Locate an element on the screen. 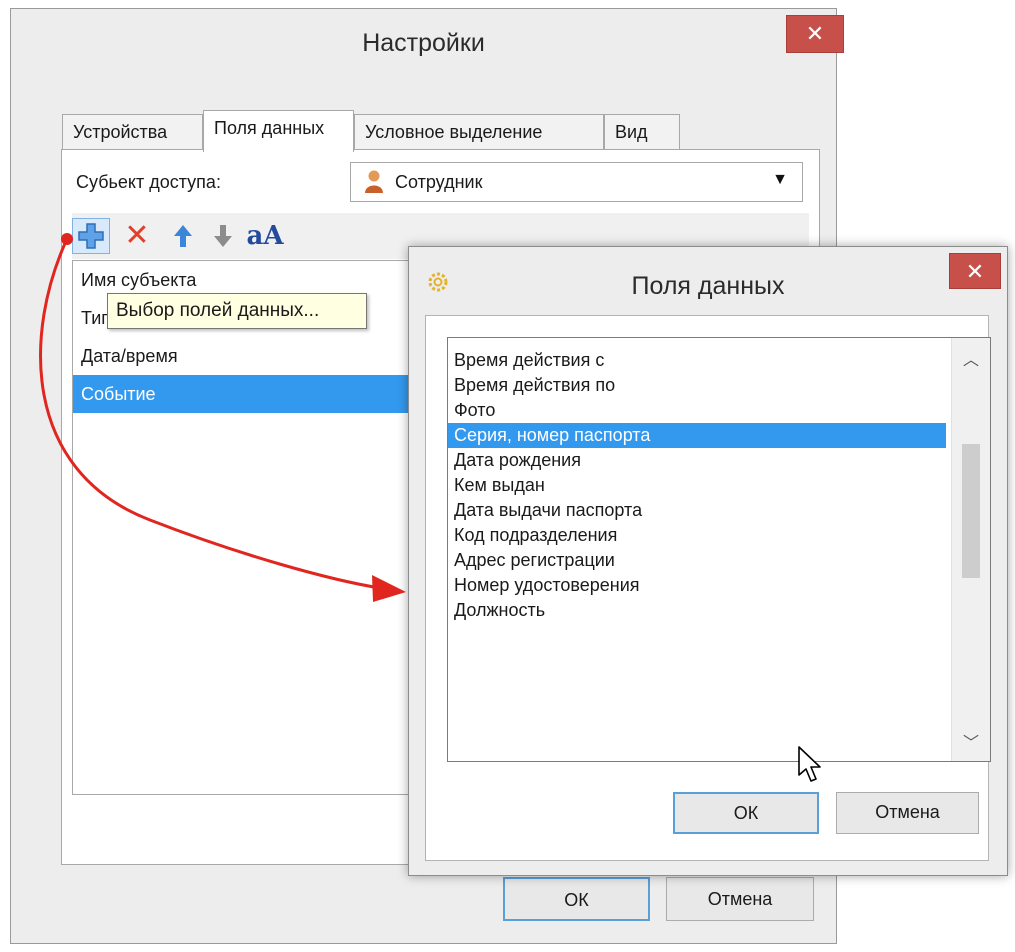  move-up-button is located at coordinates (183, 236).